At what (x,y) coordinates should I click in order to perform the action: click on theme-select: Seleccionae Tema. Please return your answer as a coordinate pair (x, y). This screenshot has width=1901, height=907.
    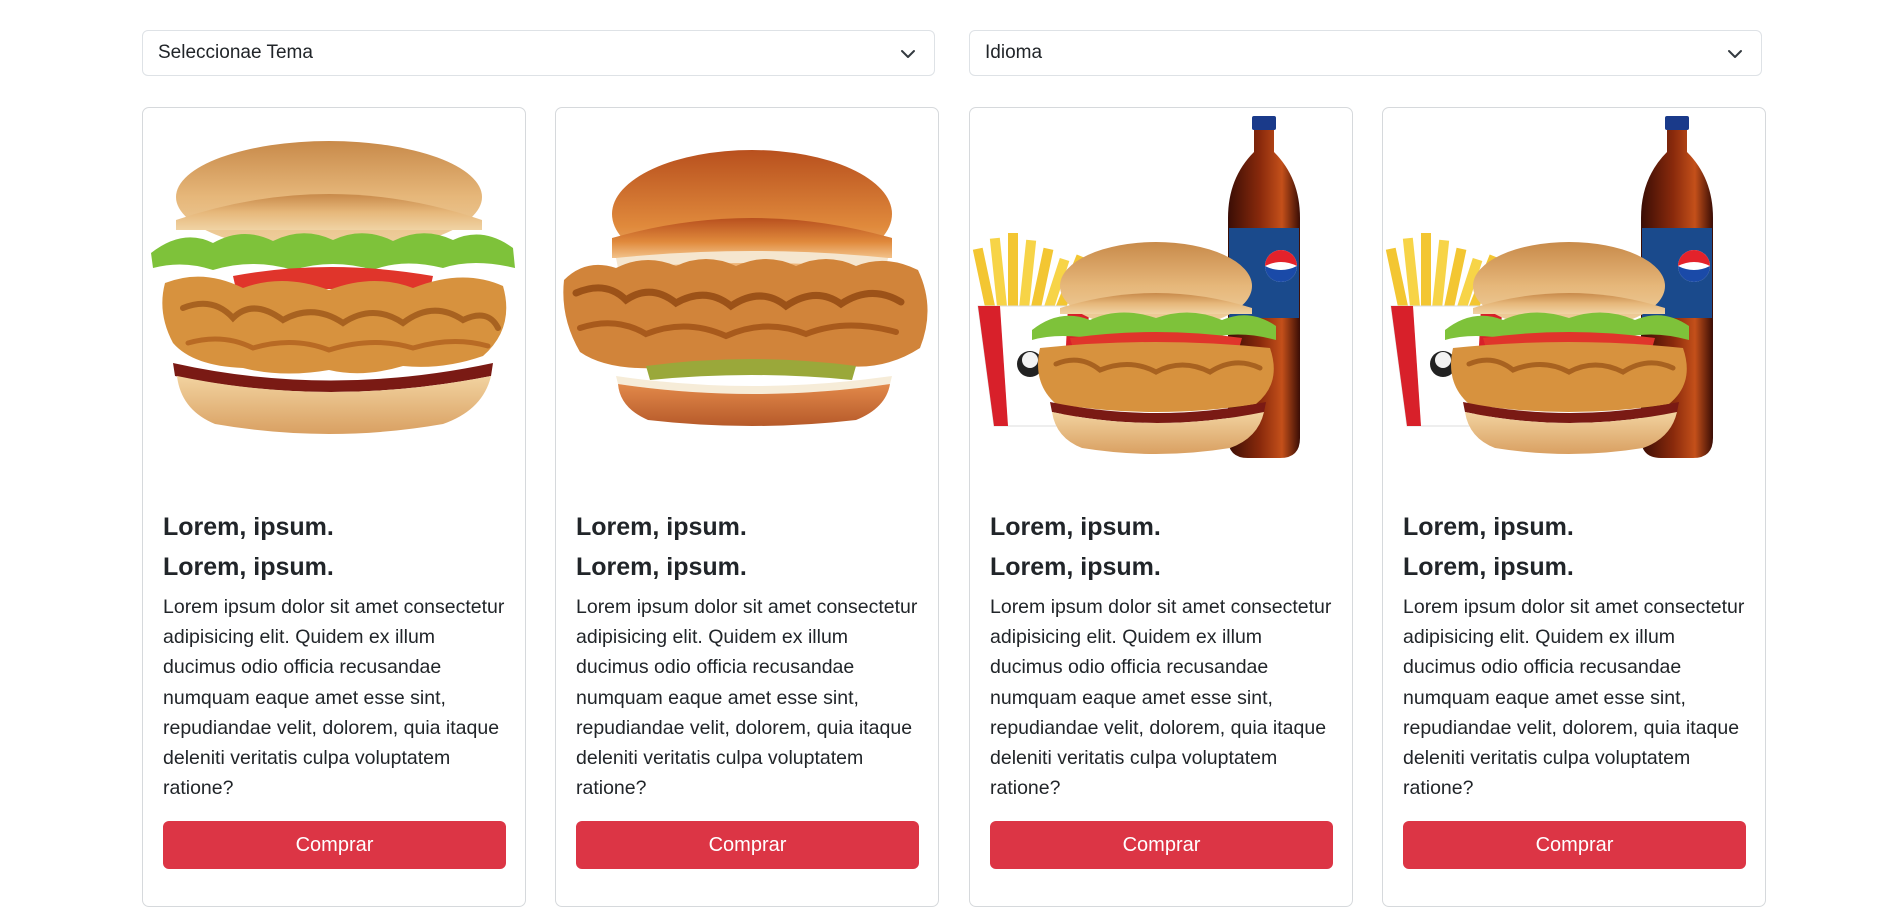
    Looking at the image, I should click on (538, 53).